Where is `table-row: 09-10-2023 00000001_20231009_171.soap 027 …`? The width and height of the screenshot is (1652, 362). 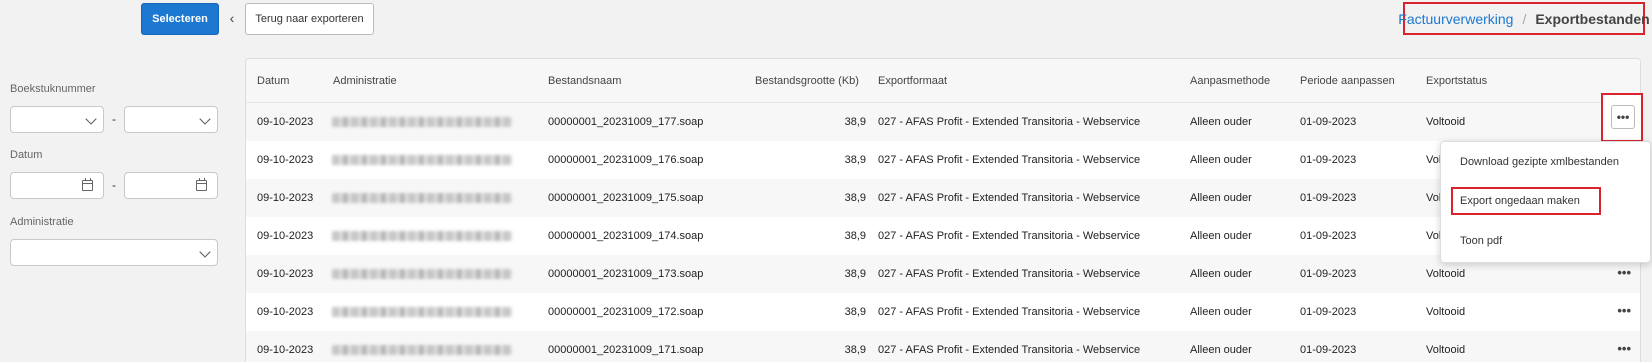 table-row: 09-10-2023 00000001_20231009_171.soap 027 … is located at coordinates (943, 346).